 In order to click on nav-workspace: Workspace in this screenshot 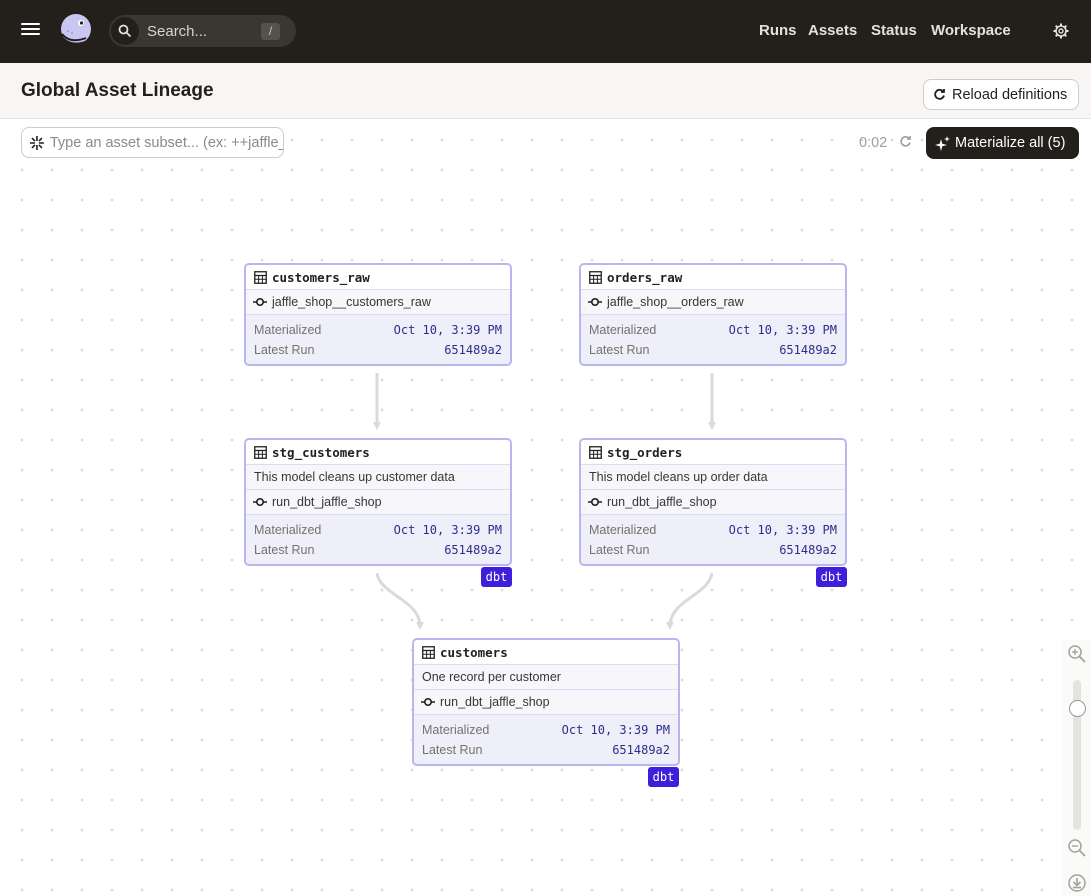, I will do `click(971, 30)`.